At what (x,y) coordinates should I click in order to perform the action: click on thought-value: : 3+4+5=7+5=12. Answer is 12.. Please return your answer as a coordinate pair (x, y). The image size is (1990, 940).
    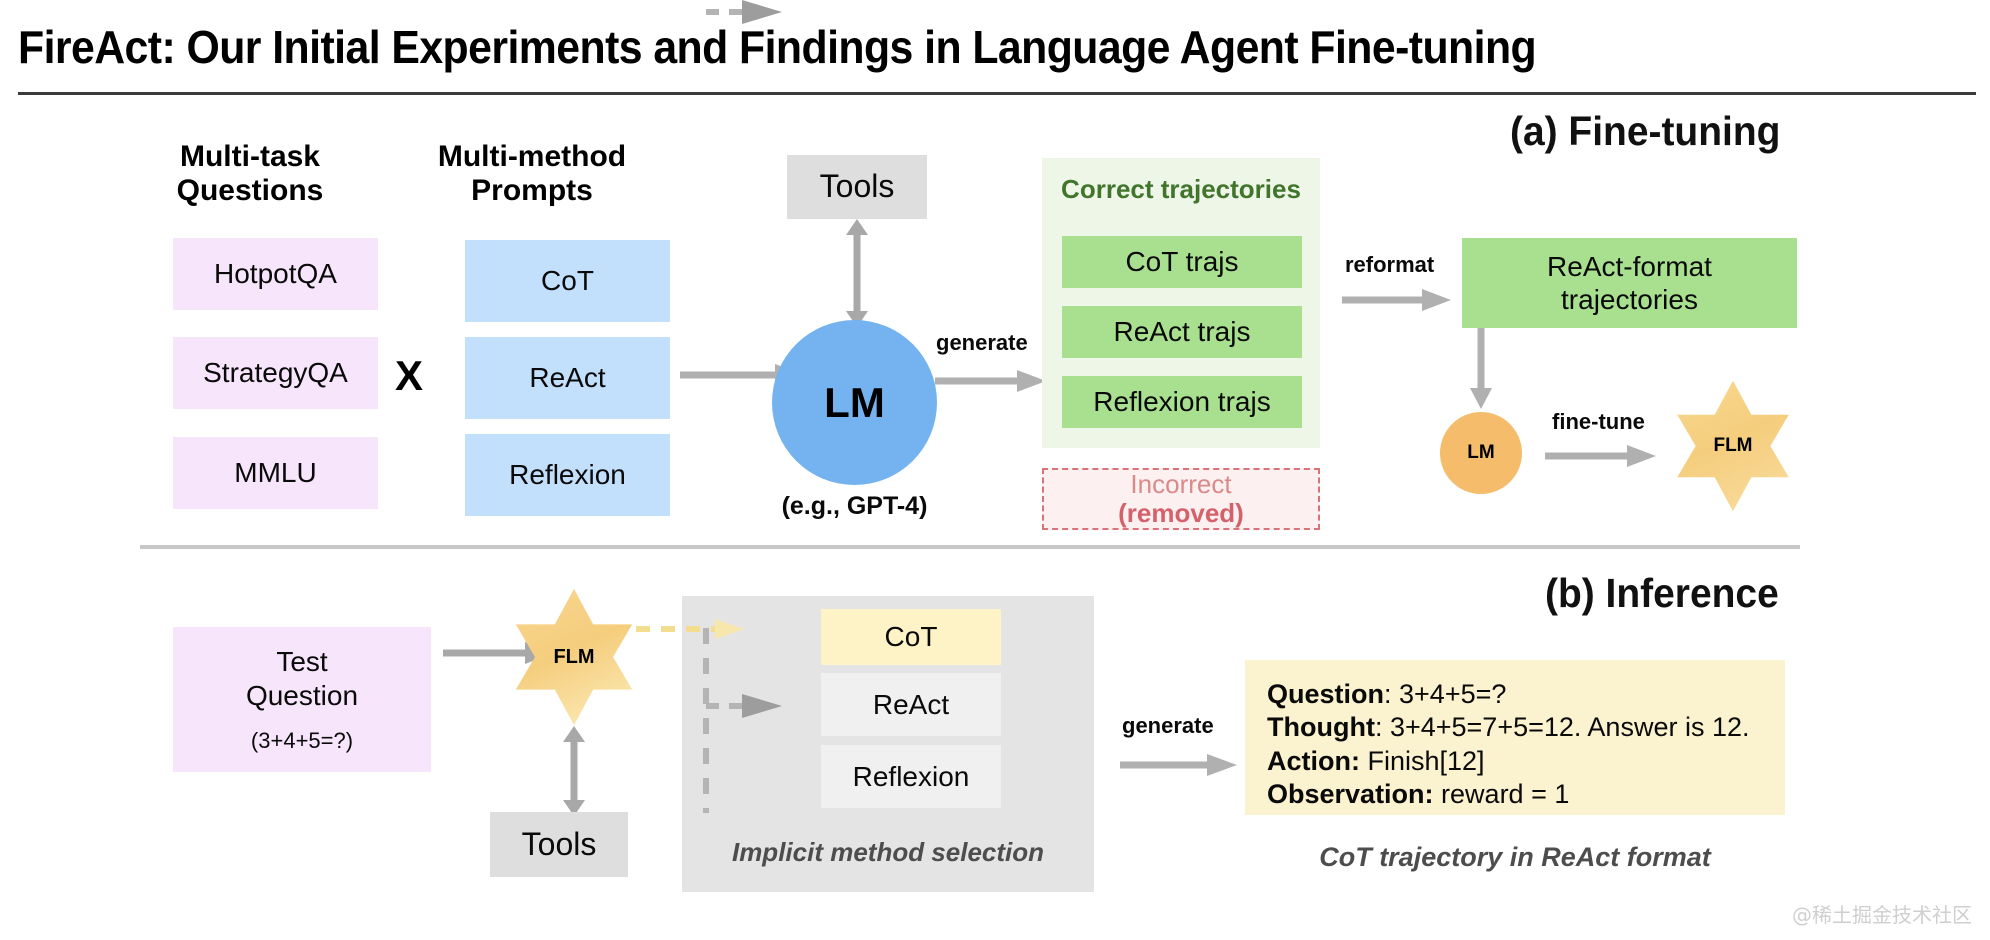
    Looking at the image, I should click on (1562, 727).